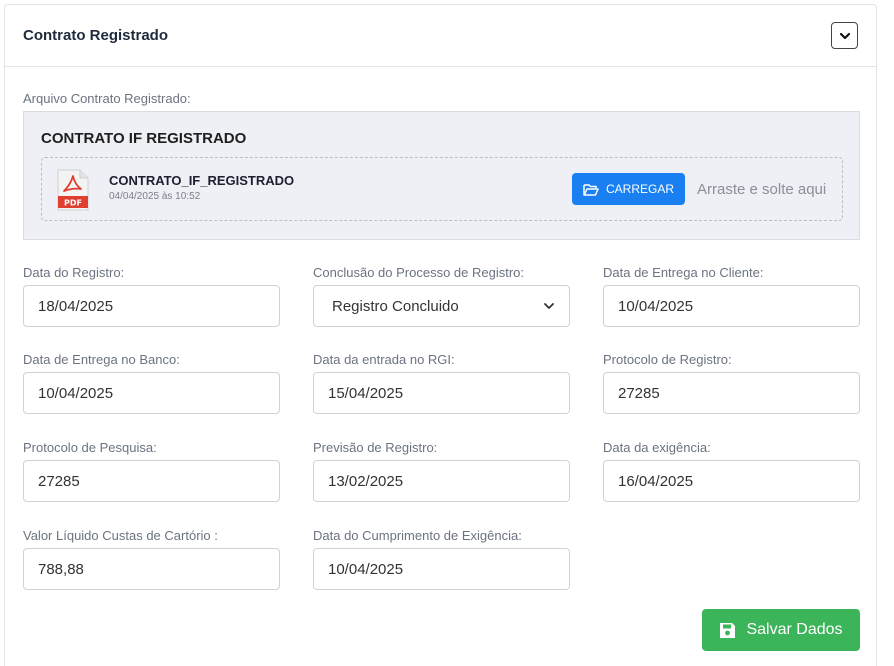 The width and height of the screenshot is (894, 666). What do you see at coordinates (656, 306) in the screenshot?
I see `entrega-cliente-value: 10/04/2025` at bounding box center [656, 306].